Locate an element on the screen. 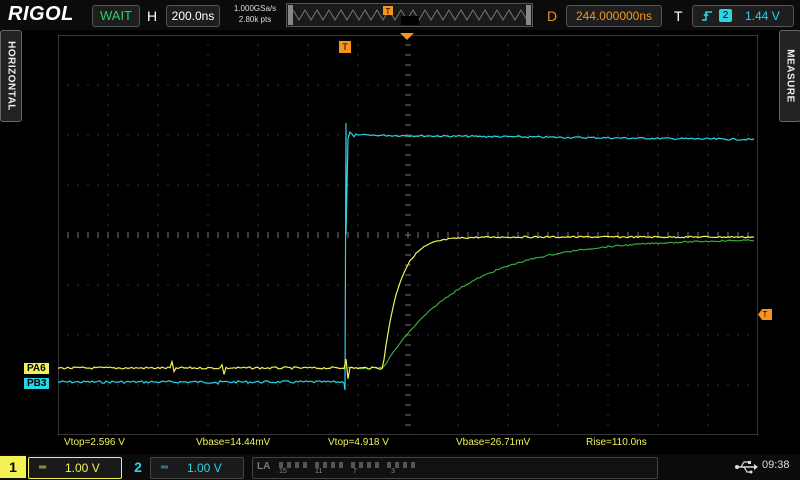 The height and width of the screenshot is (480, 800). ch2-button: 2 is located at coordinates (138, 467).